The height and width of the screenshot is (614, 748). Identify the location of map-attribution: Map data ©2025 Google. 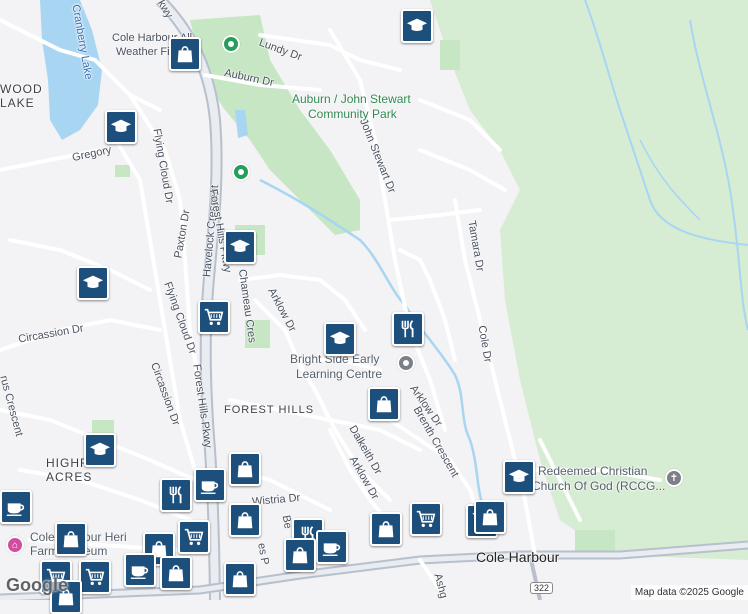
(689, 592).